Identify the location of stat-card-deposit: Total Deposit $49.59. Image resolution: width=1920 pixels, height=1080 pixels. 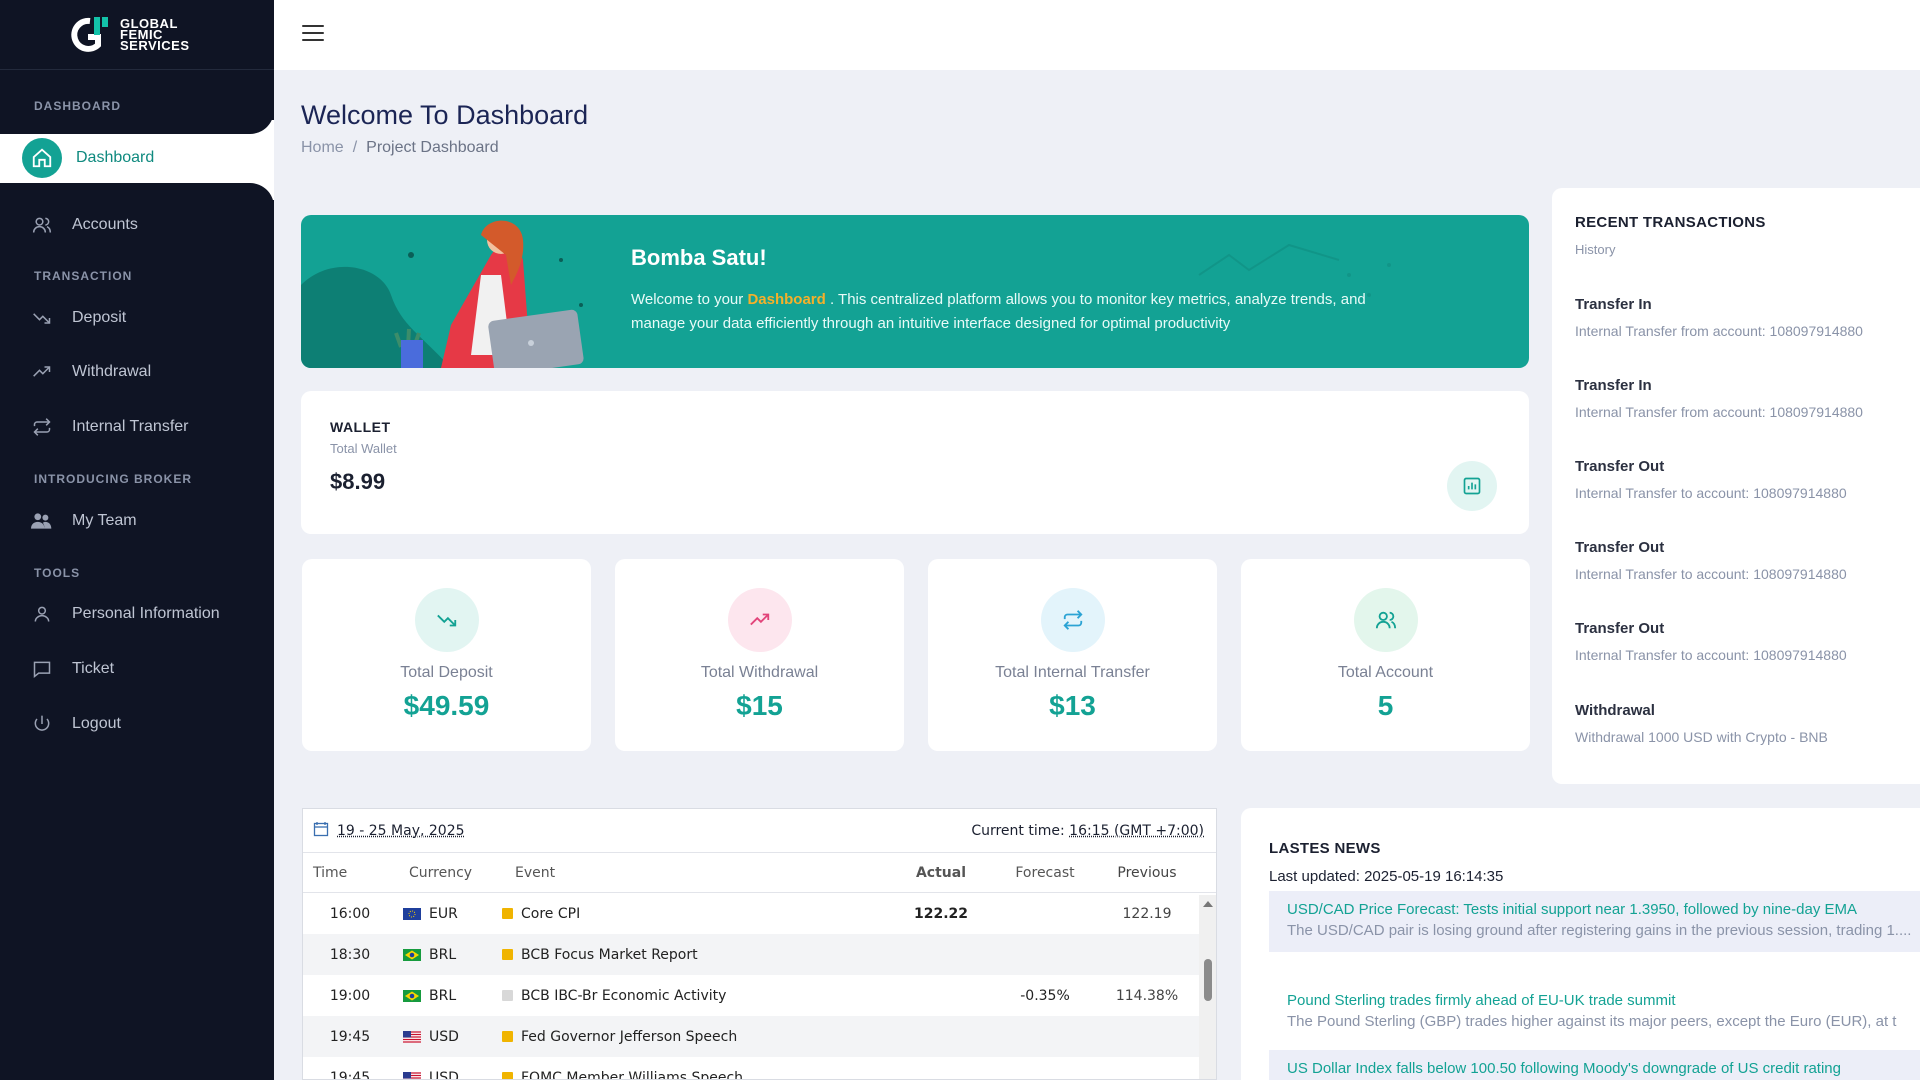
(446, 655).